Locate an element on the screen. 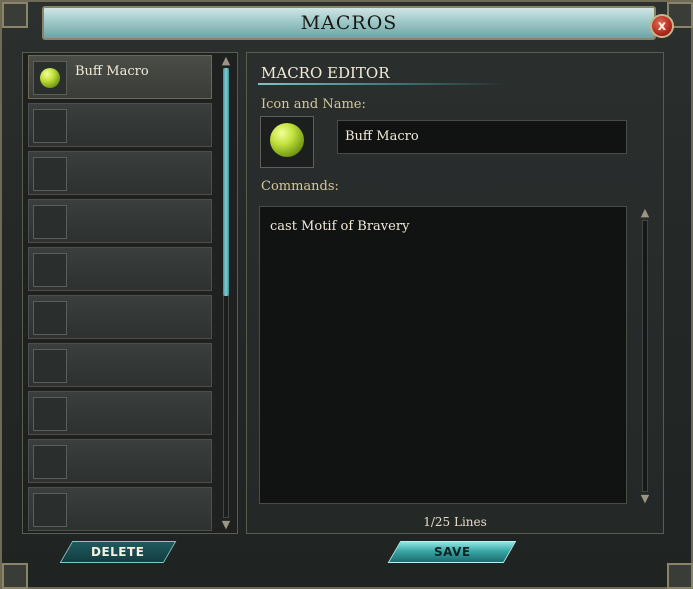 The width and height of the screenshot is (693, 589). save-button: SAVE is located at coordinates (452, 552).